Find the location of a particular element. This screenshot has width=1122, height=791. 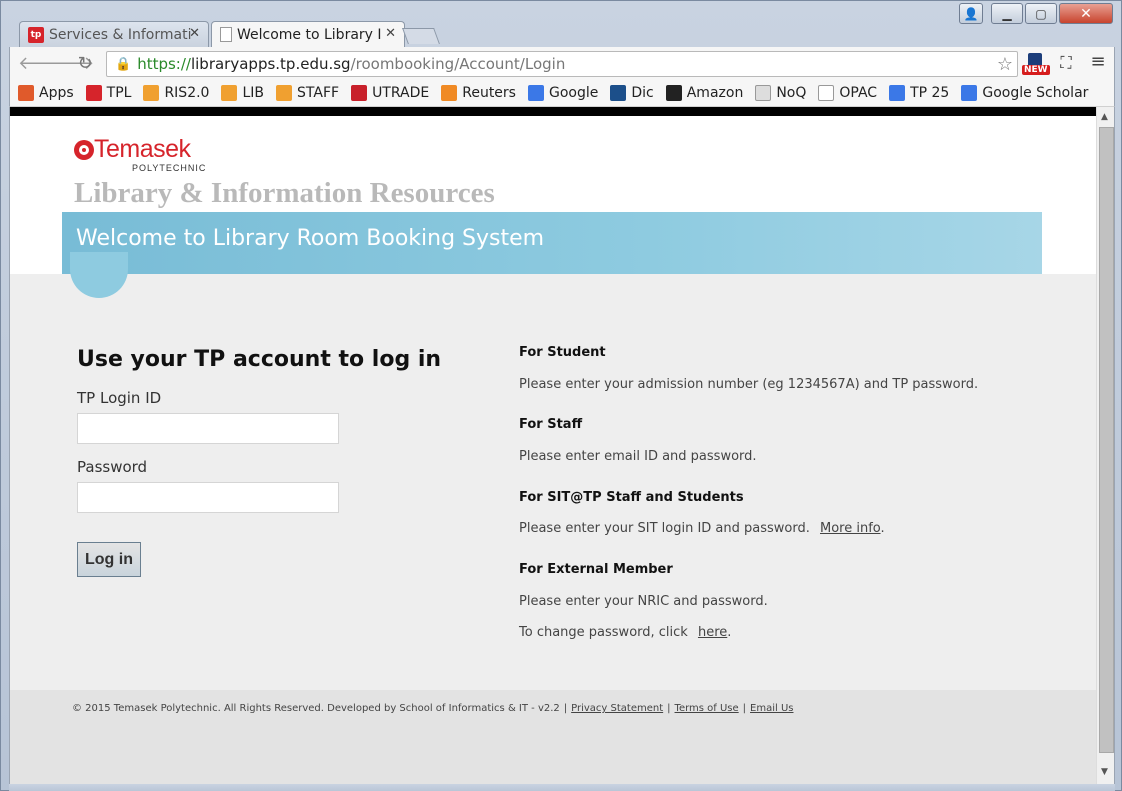

scroll-down-icon: ▼ is located at coordinates (1104, 772).